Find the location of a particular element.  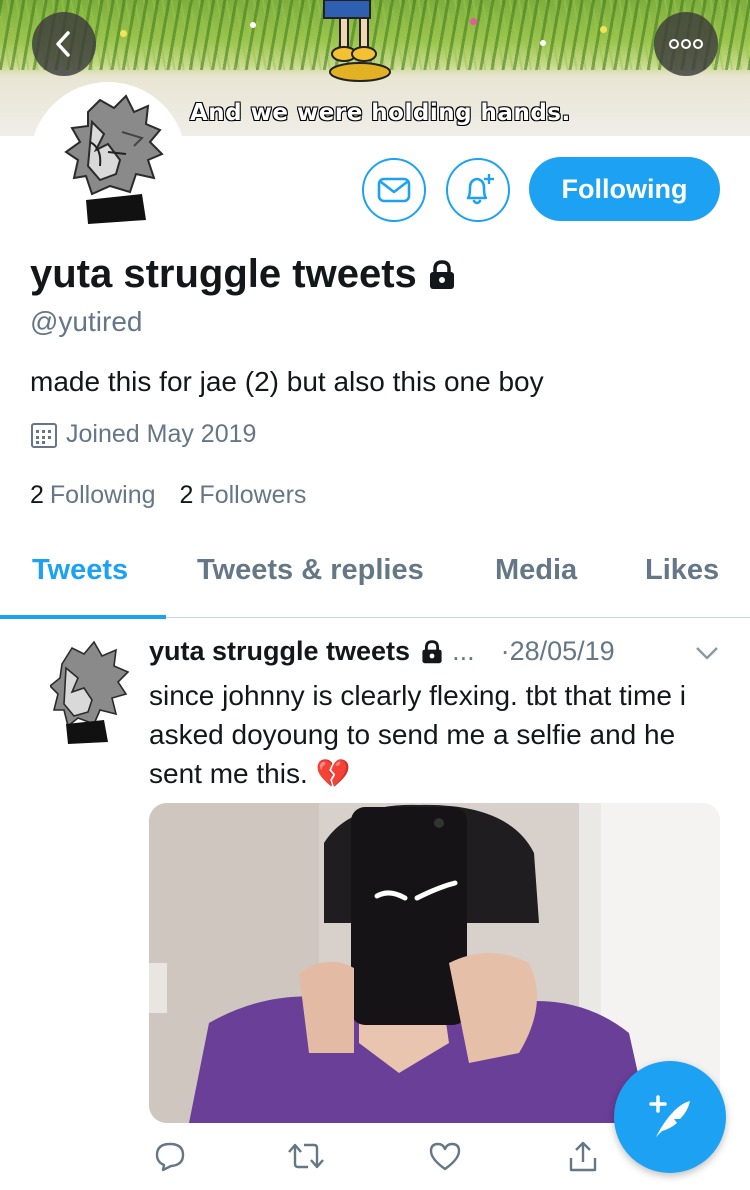

tweet-avatar is located at coordinates (90, 692).